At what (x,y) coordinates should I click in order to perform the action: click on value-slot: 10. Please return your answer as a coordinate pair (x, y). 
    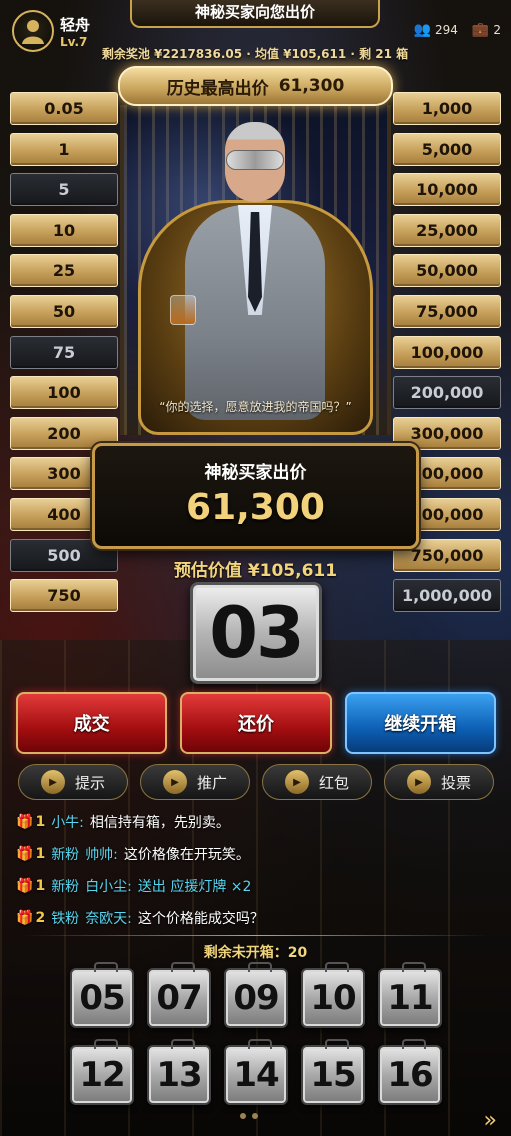
    Looking at the image, I should click on (64, 230).